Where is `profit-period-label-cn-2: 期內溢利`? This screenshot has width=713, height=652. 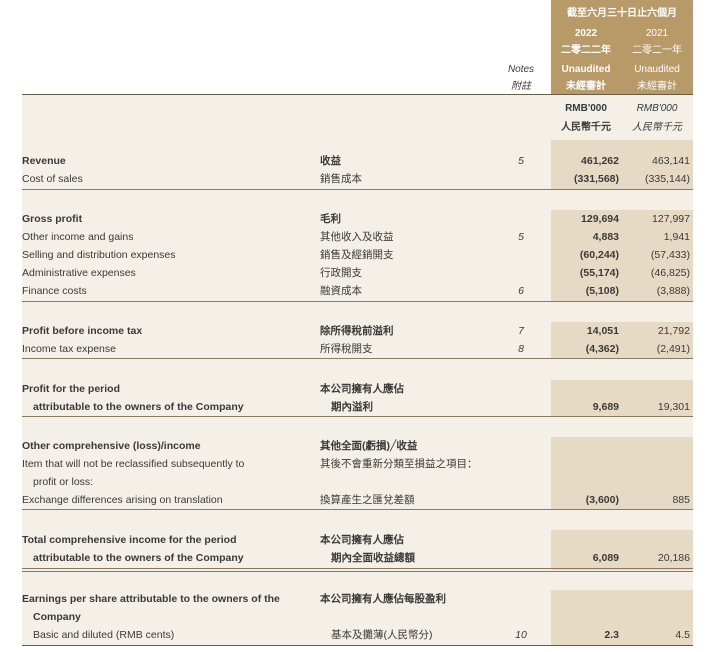 profit-period-label-cn-2: 期內溢利 is located at coordinates (352, 407).